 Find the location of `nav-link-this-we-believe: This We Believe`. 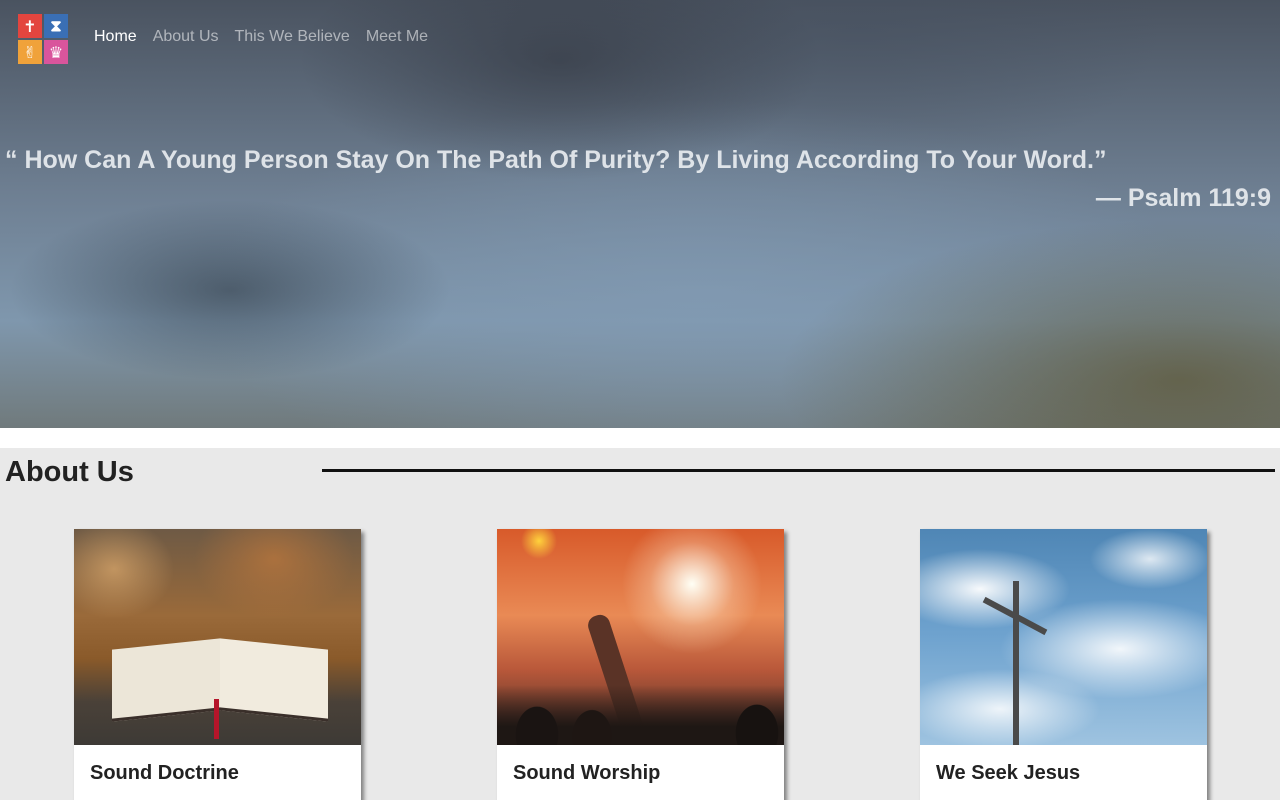

nav-link-this-we-believe: This We Believe is located at coordinates (292, 37).